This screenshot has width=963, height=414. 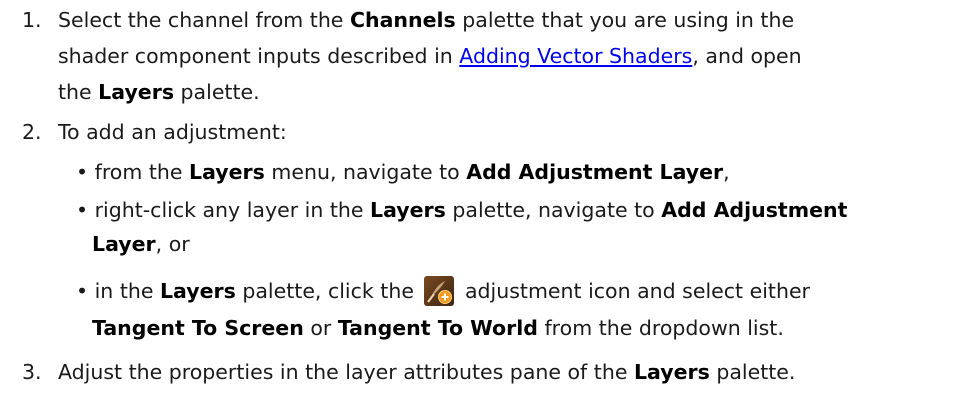 What do you see at coordinates (595, 172) in the screenshot?
I see `add-adjustment-layer-term: Add Adjustment Layer` at bounding box center [595, 172].